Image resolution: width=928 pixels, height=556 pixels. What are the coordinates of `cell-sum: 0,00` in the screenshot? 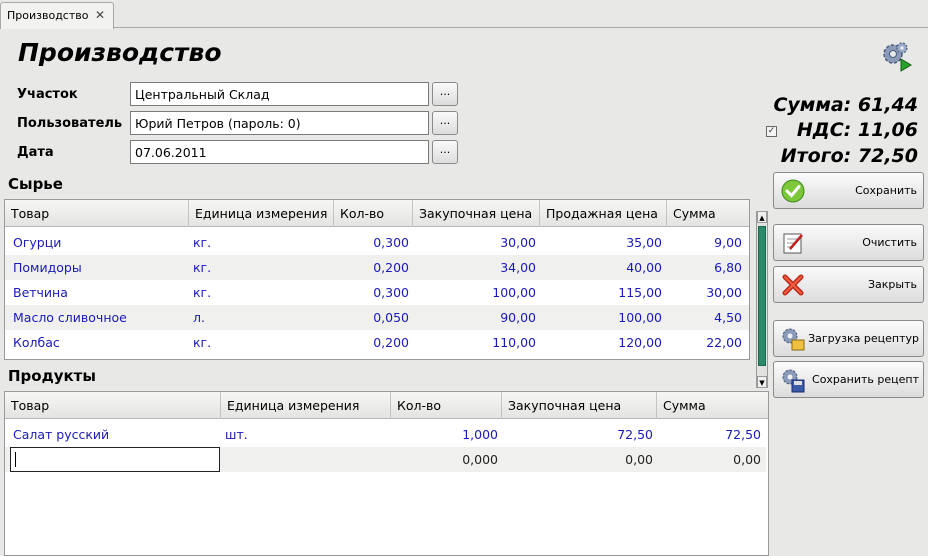 It's located at (709, 459).